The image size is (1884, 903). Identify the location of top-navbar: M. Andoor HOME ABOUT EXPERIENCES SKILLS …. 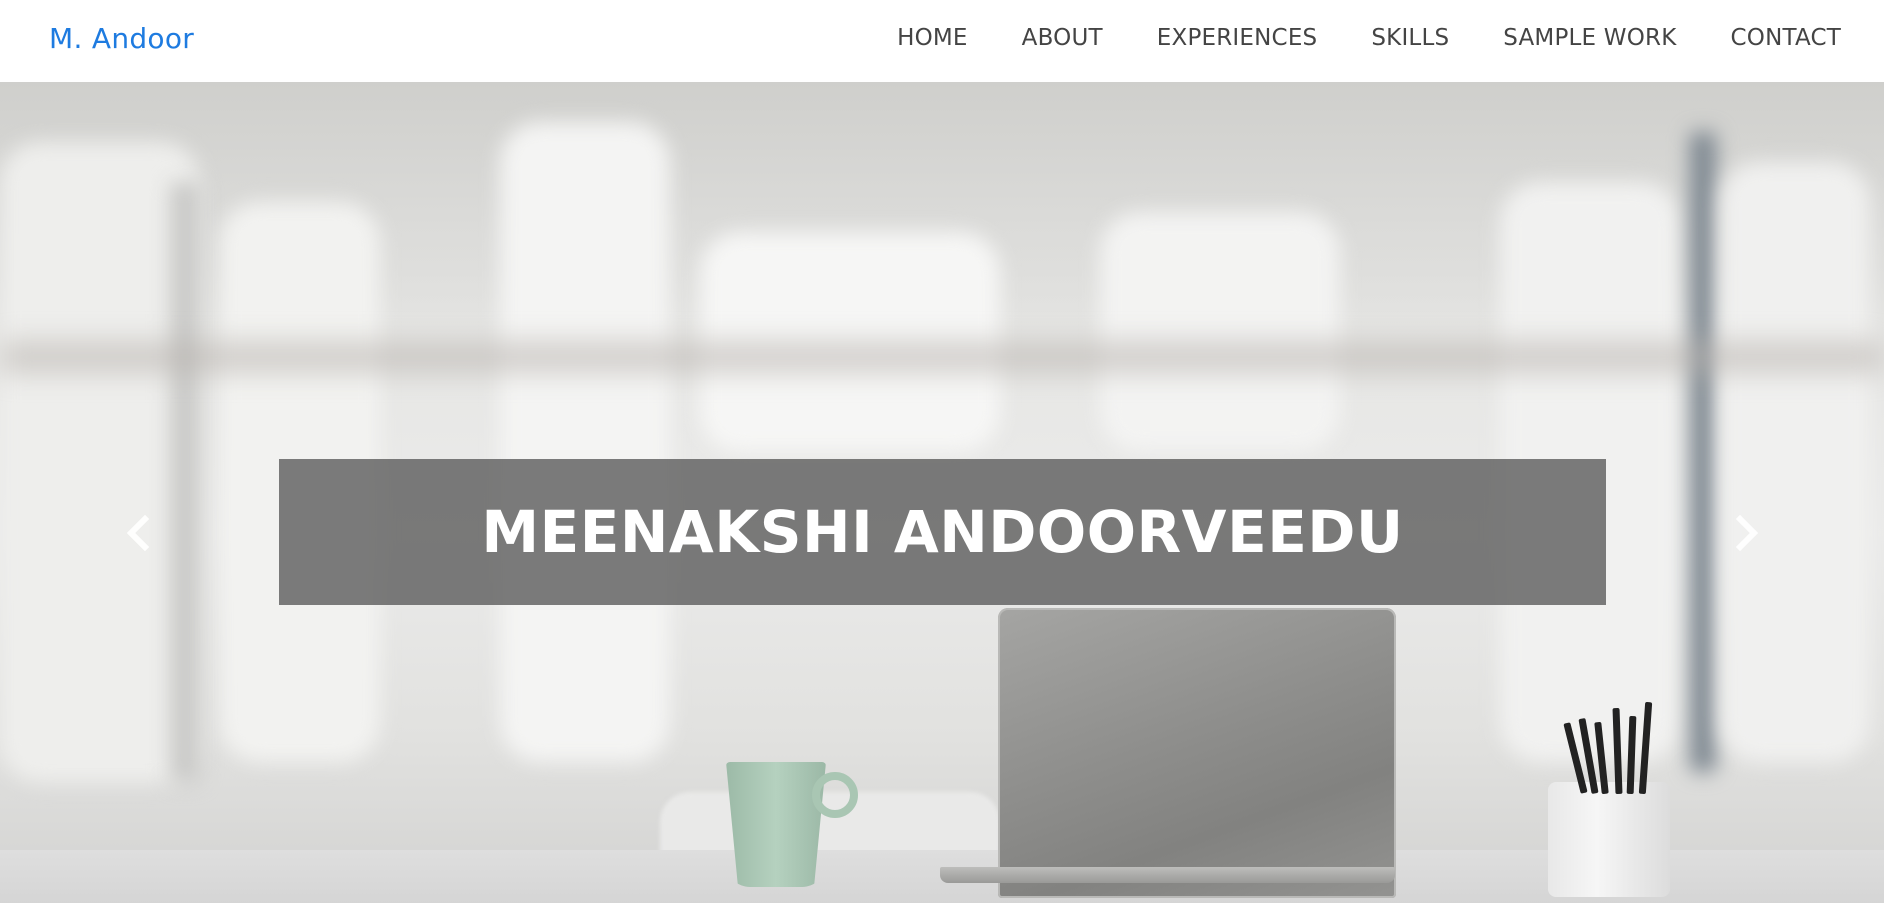
(942, 41).